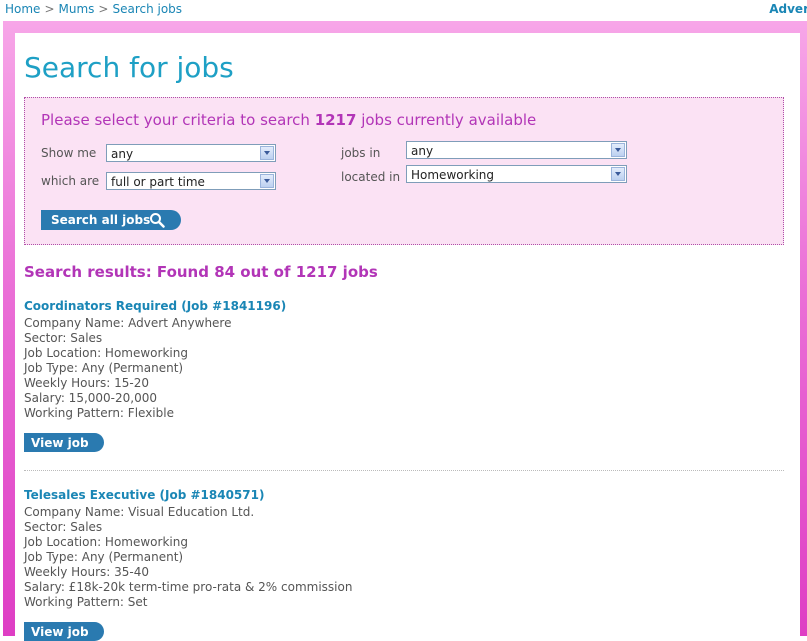  I want to click on show-me-label: Show me, so click(69, 153).